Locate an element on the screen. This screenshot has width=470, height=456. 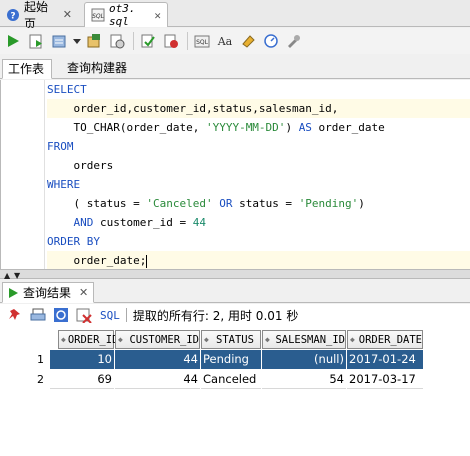
sql-keyword: AS is located at coordinates (305, 127).